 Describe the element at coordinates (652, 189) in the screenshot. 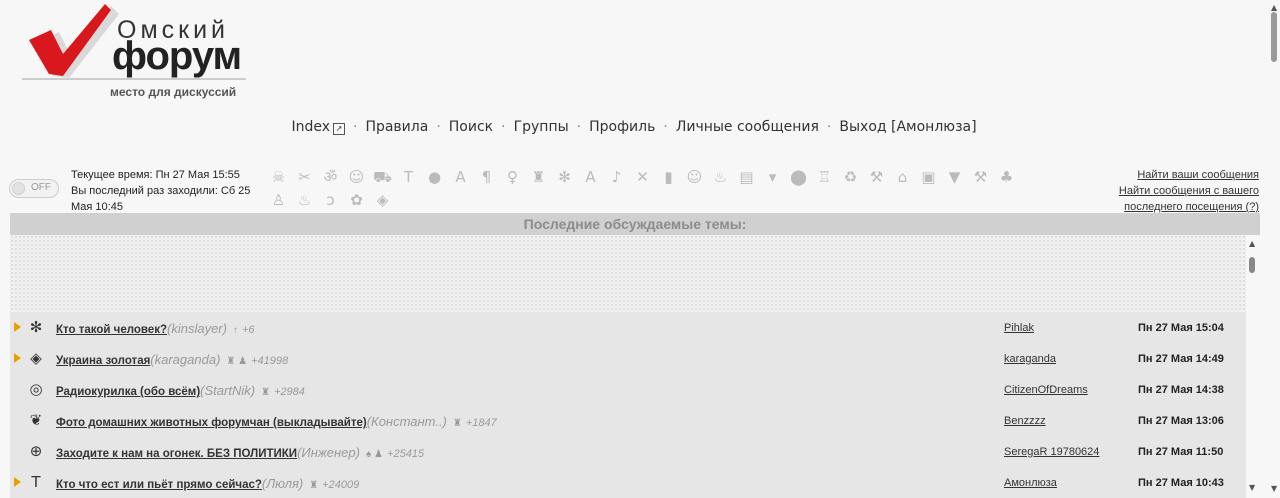

I see `forum-icons-bar: ☠ ✂ ॐ ☺ ⛟ T ● A ¶ ♀ ♜ ✻ A ♪ ✕ ▮ ☺ ♨ ▤ ▾ ⬤ ♖ ♻ ⚒ ⌂ ▣ ▼ ⚒ ♣ ♙ ♨ ↄ ✿ ◈` at that location.